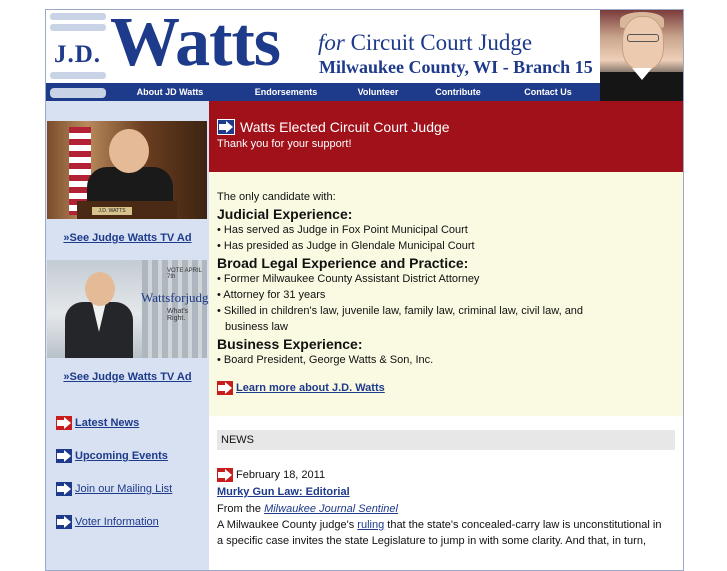  I want to click on sidebar-item-mailing-list: Join our Mailing List, so click(114, 489).